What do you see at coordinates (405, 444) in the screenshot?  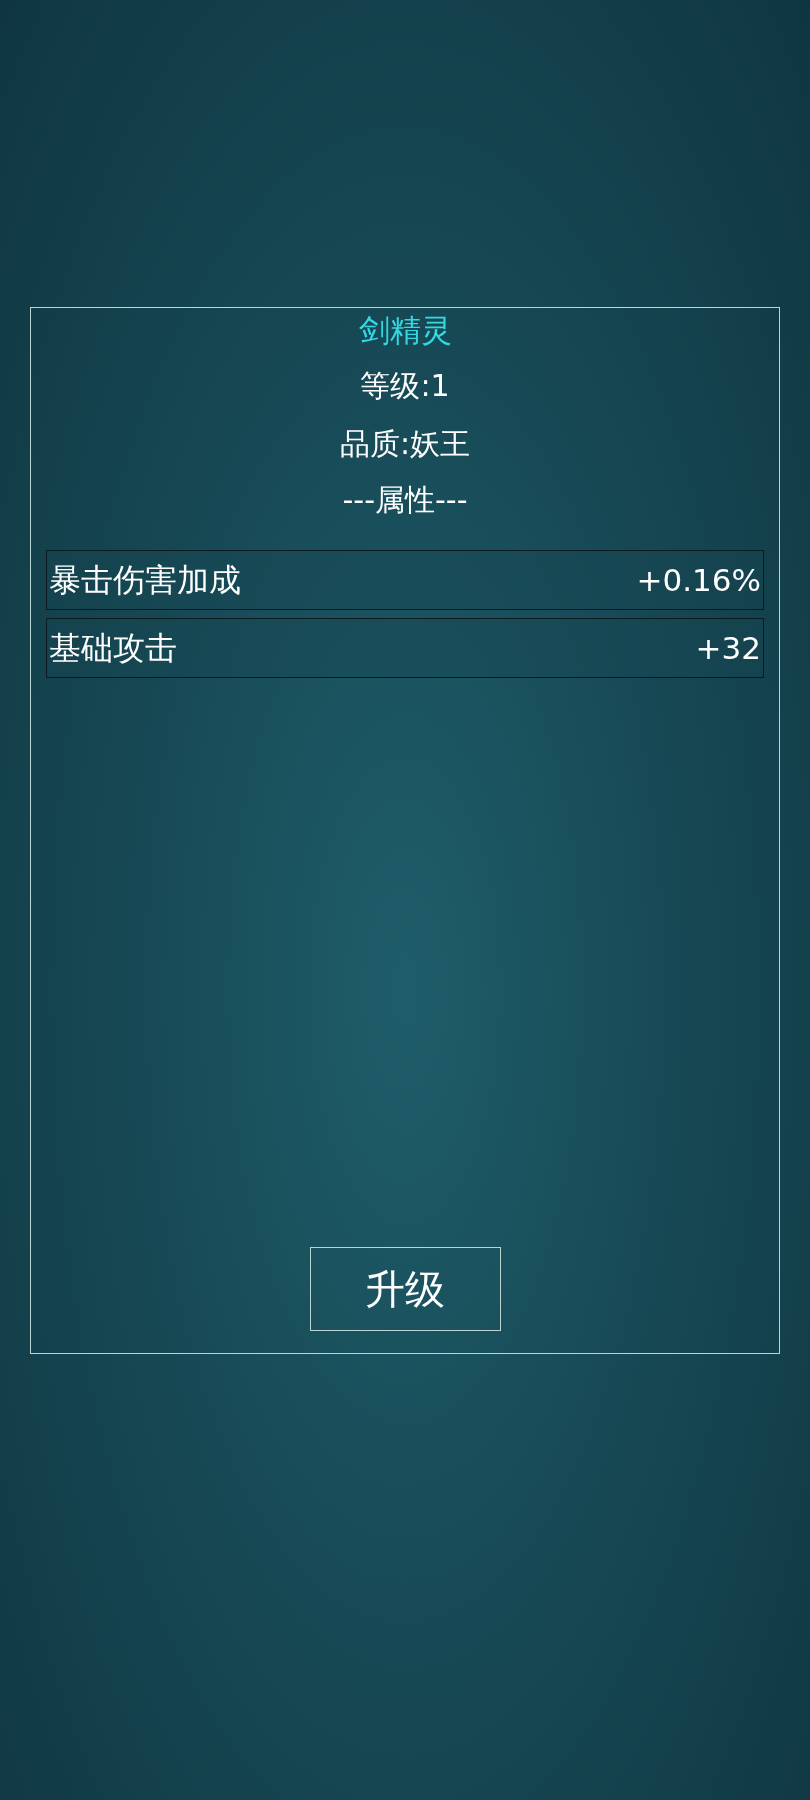 I see `quality-text: 品质:妖王` at bounding box center [405, 444].